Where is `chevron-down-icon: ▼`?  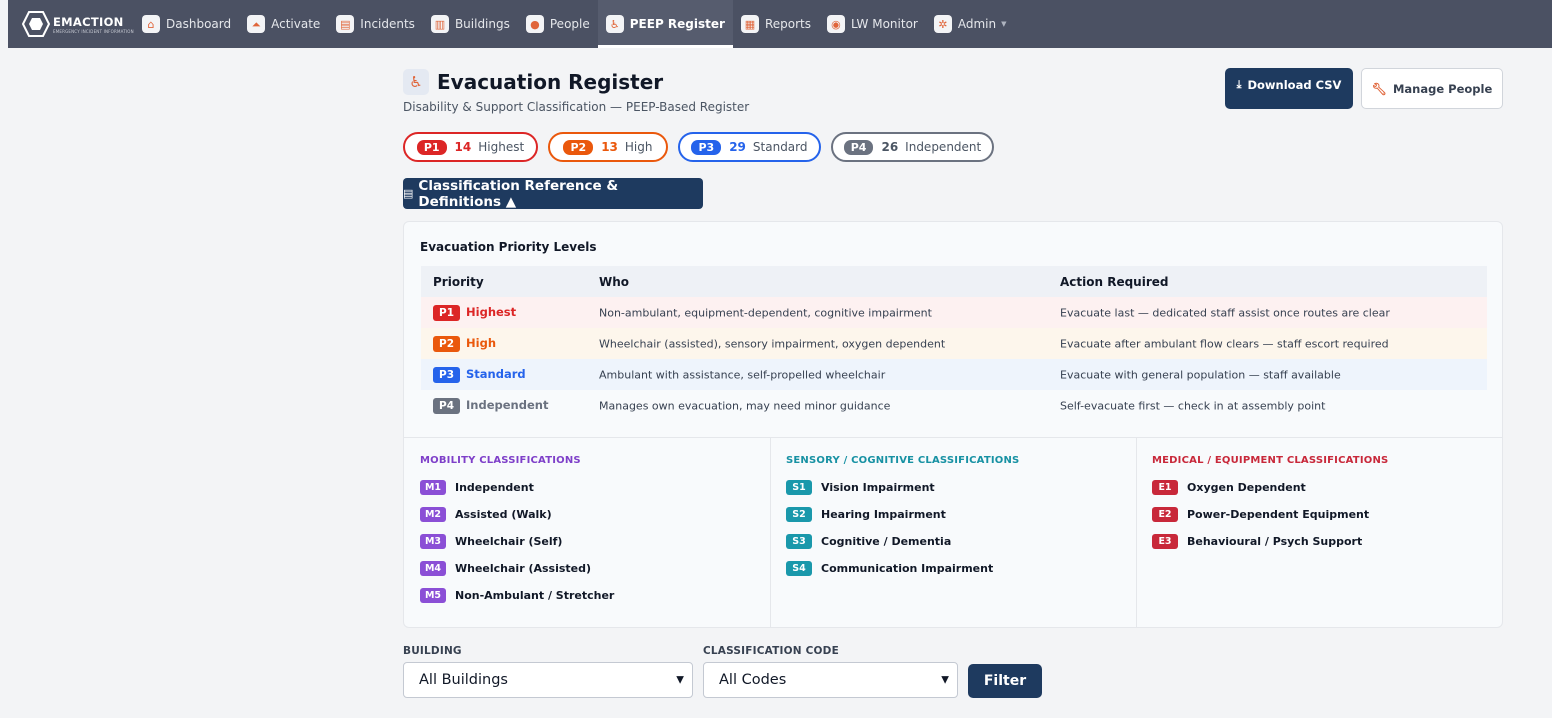 chevron-down-icon: ▼ is located at coordinates (1004, 24).